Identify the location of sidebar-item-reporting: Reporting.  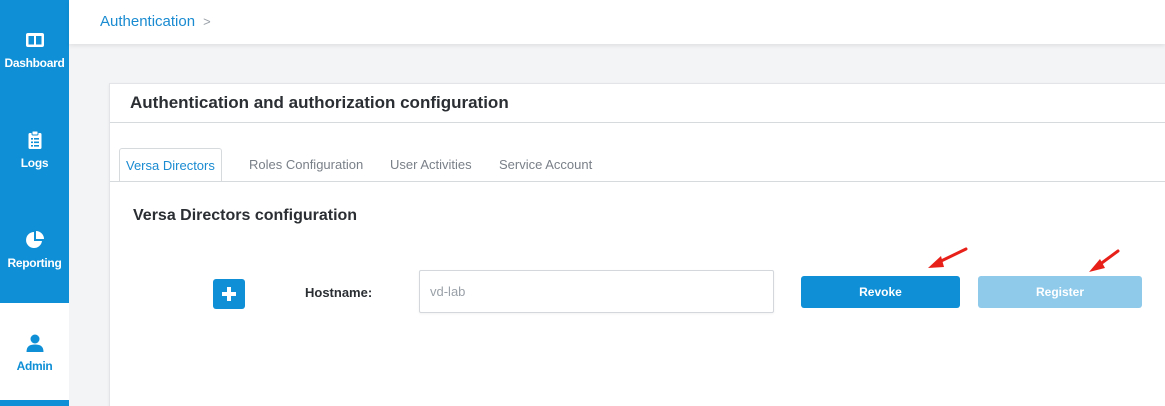
(34, 250).